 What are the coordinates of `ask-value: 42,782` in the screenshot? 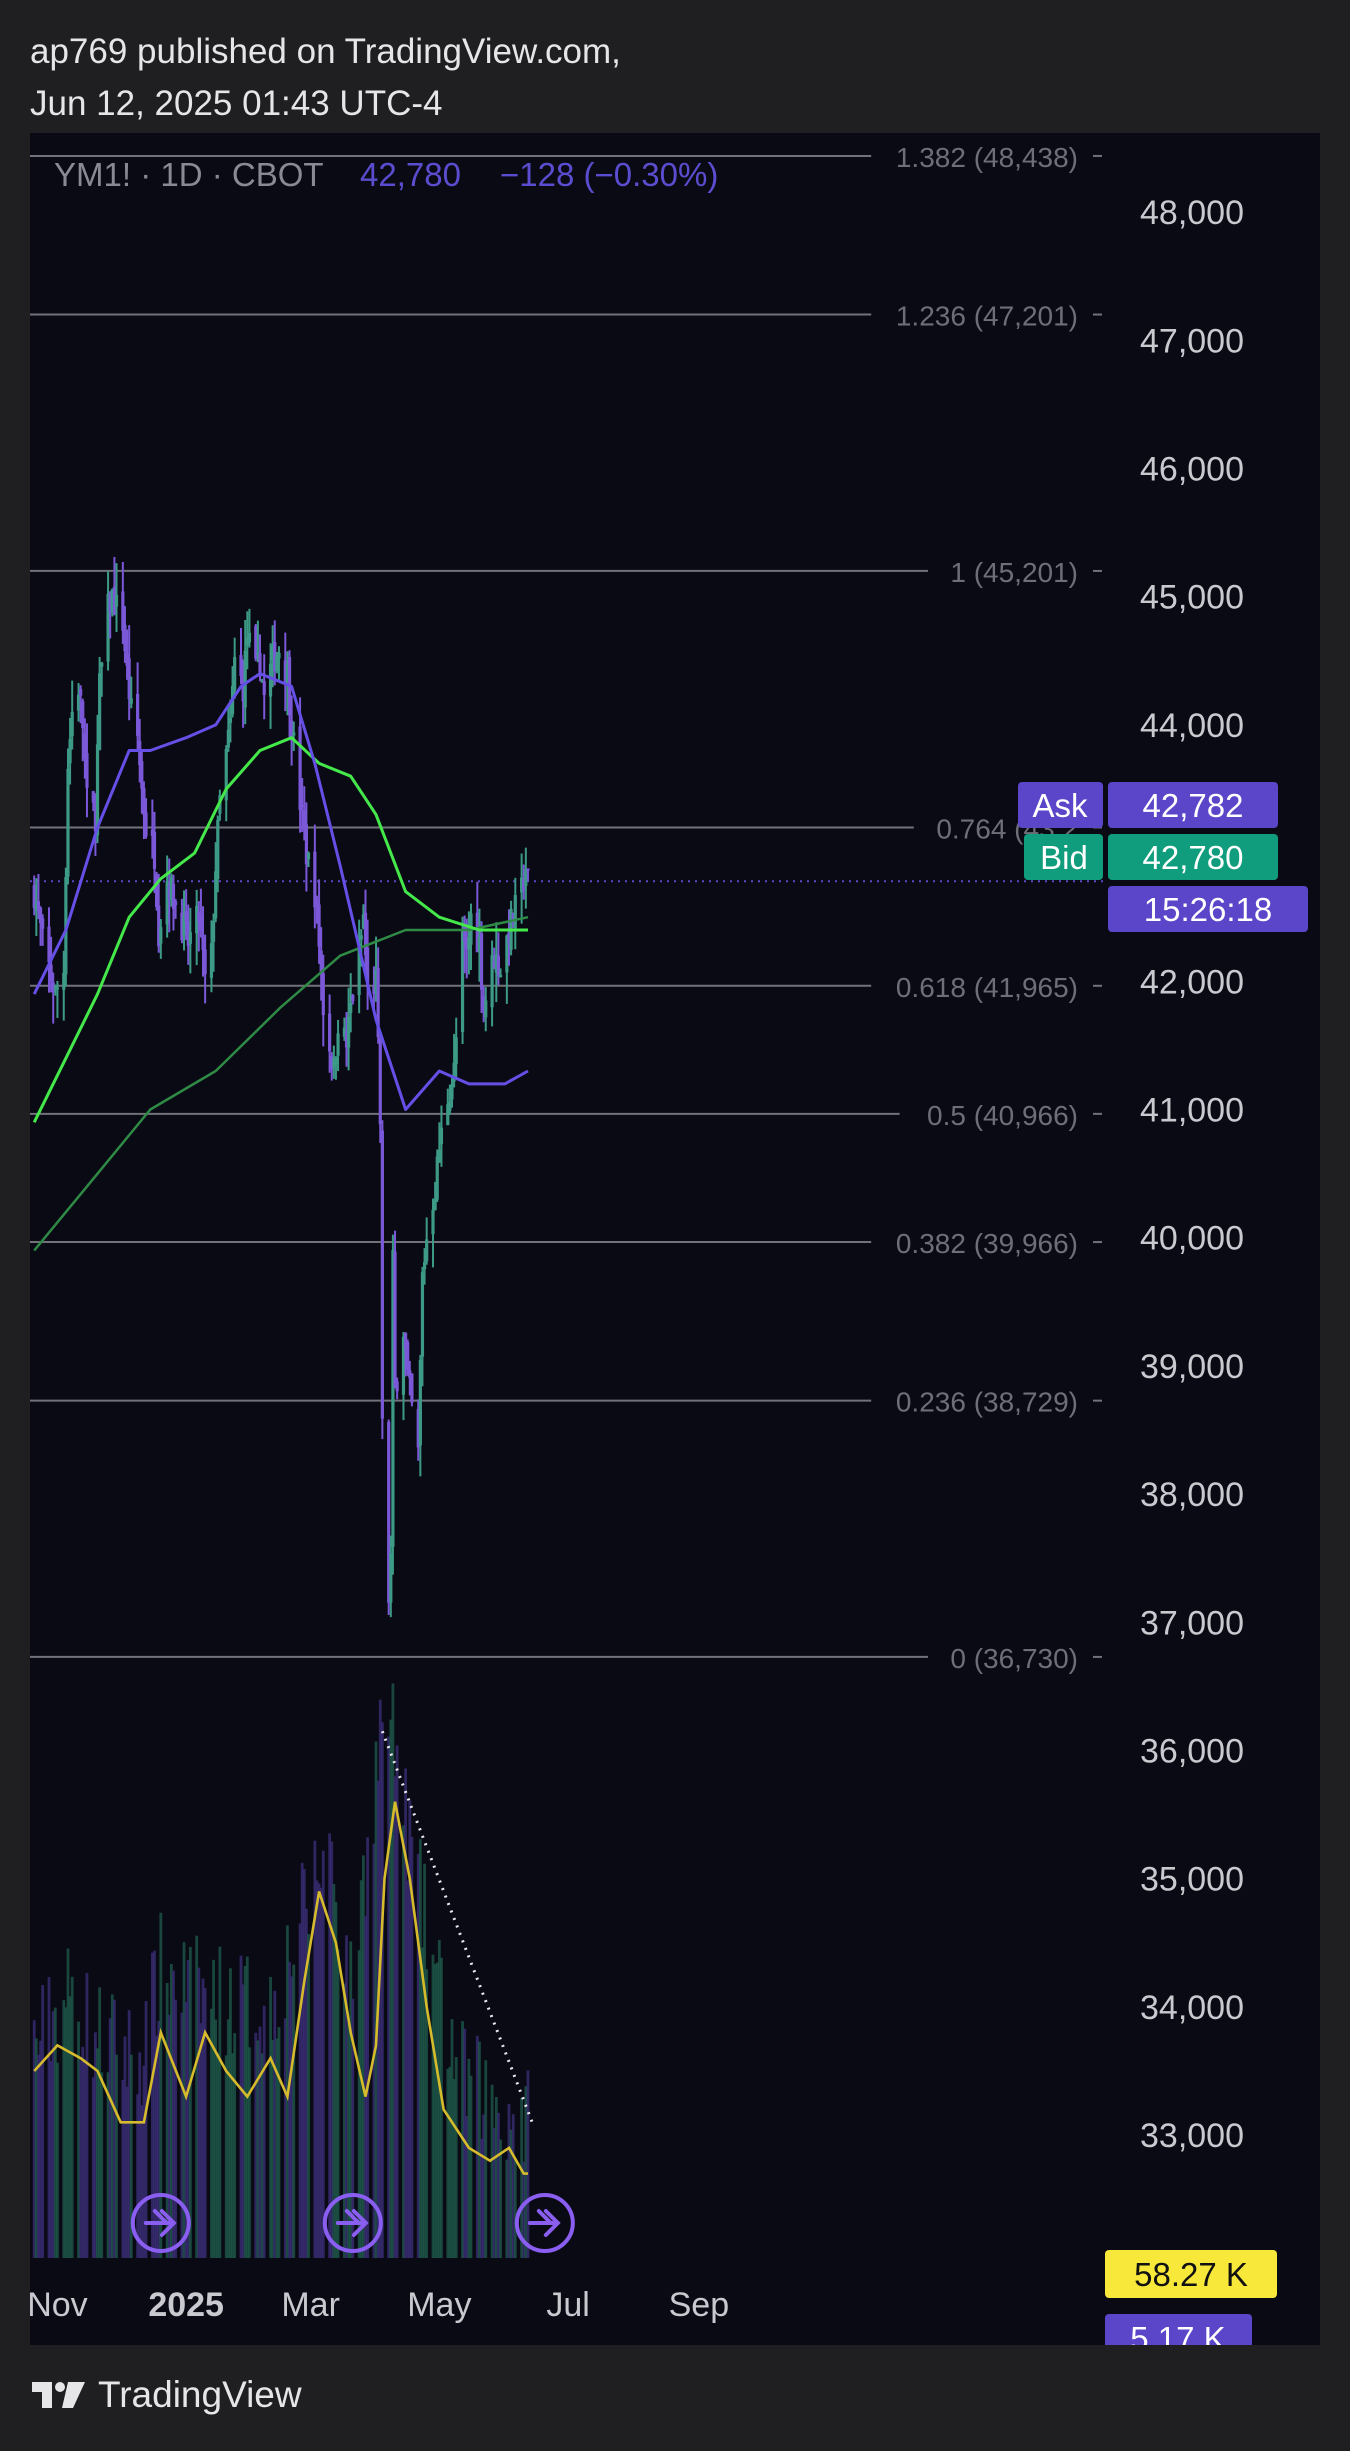 It's located at (1193, 805).